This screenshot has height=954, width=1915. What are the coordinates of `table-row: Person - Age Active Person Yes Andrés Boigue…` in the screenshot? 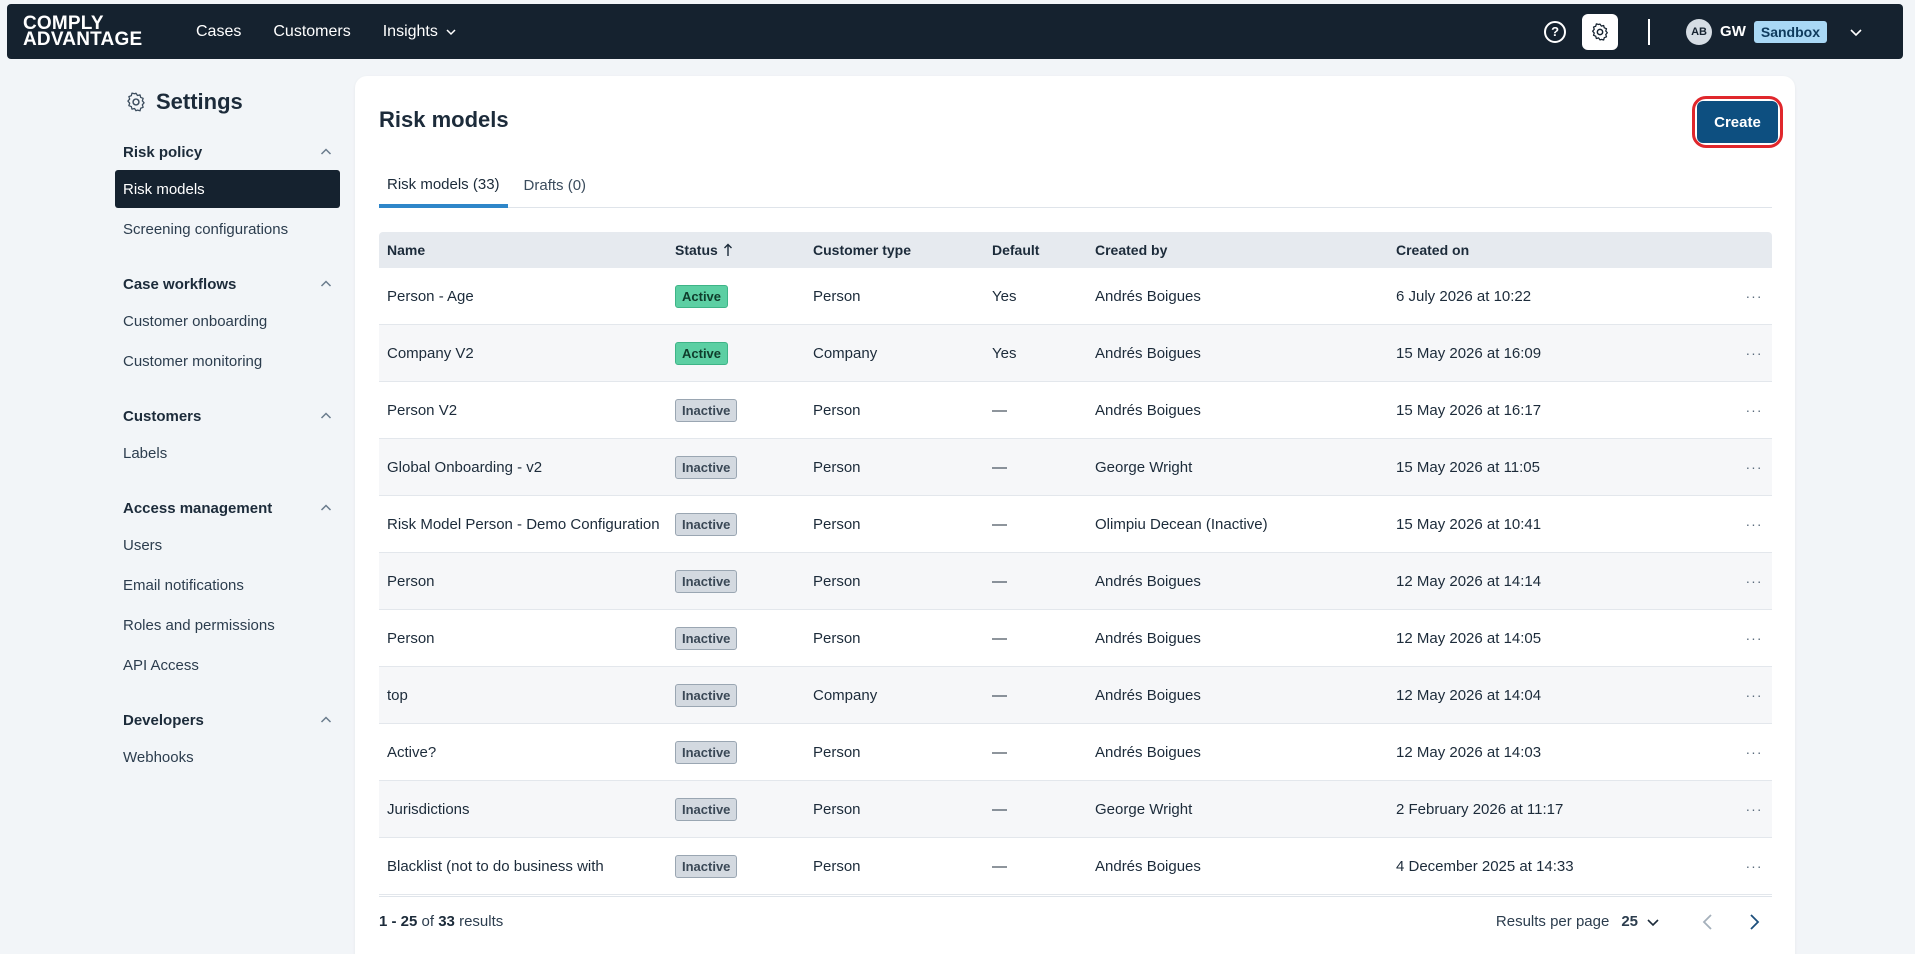 It's located at (1075, 296).